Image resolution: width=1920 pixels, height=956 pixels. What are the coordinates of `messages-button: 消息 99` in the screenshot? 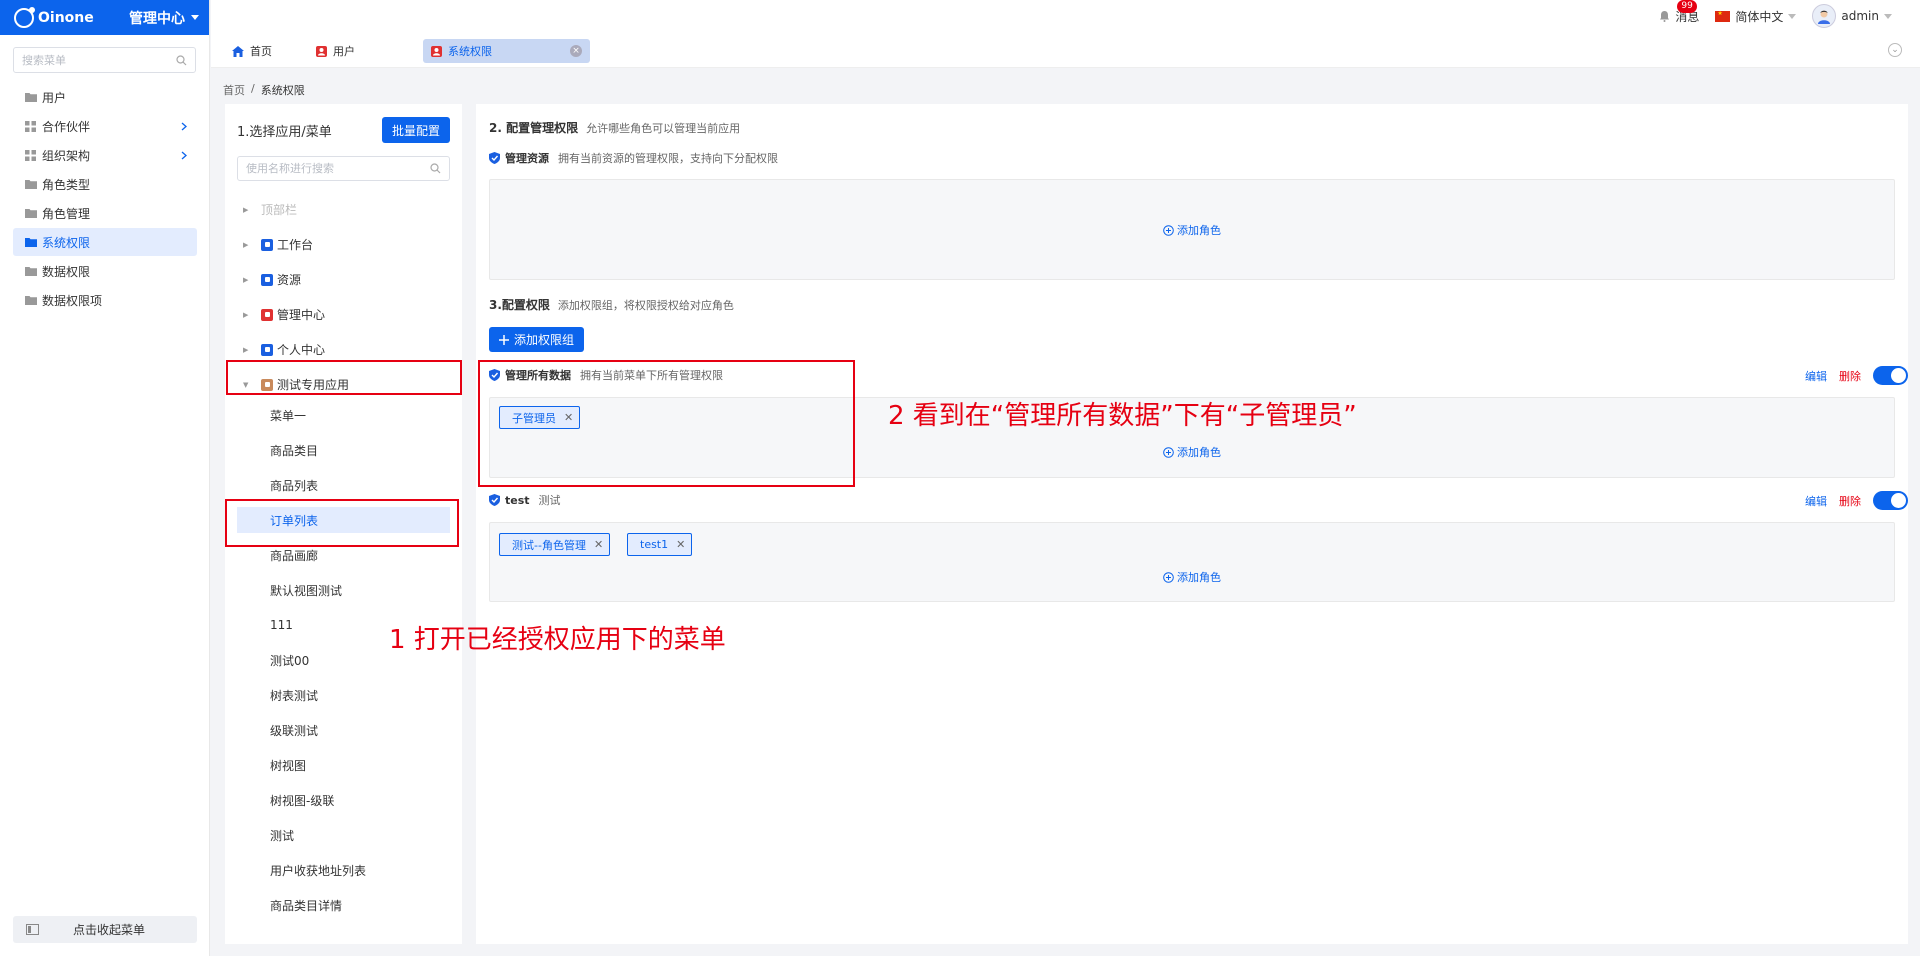 It's located at (1679, 12).